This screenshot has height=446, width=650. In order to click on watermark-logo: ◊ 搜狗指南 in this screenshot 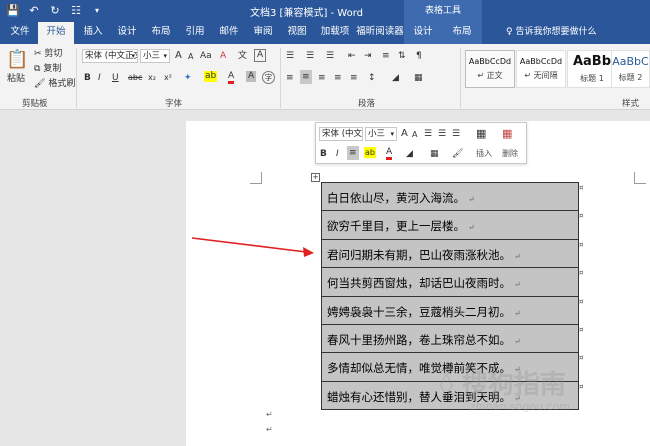, I will do `click(503, 385)`.